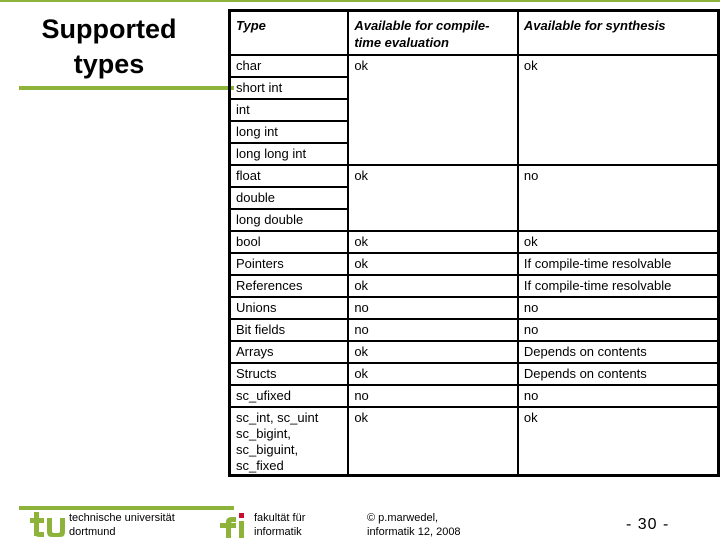 This screenshot has width=720, height=540. I want to click on type-cell: char, so click(289, 66).